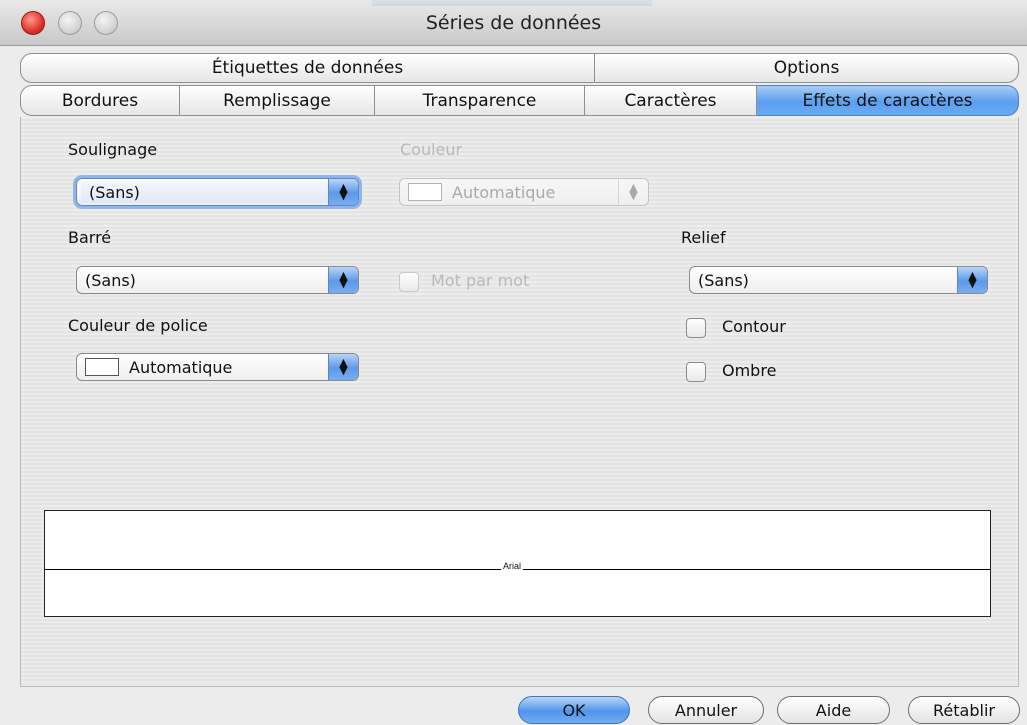  Describe the element at coordinates (964, 710) in the screenshot. I see `reset-button: Rétablir` at that location.